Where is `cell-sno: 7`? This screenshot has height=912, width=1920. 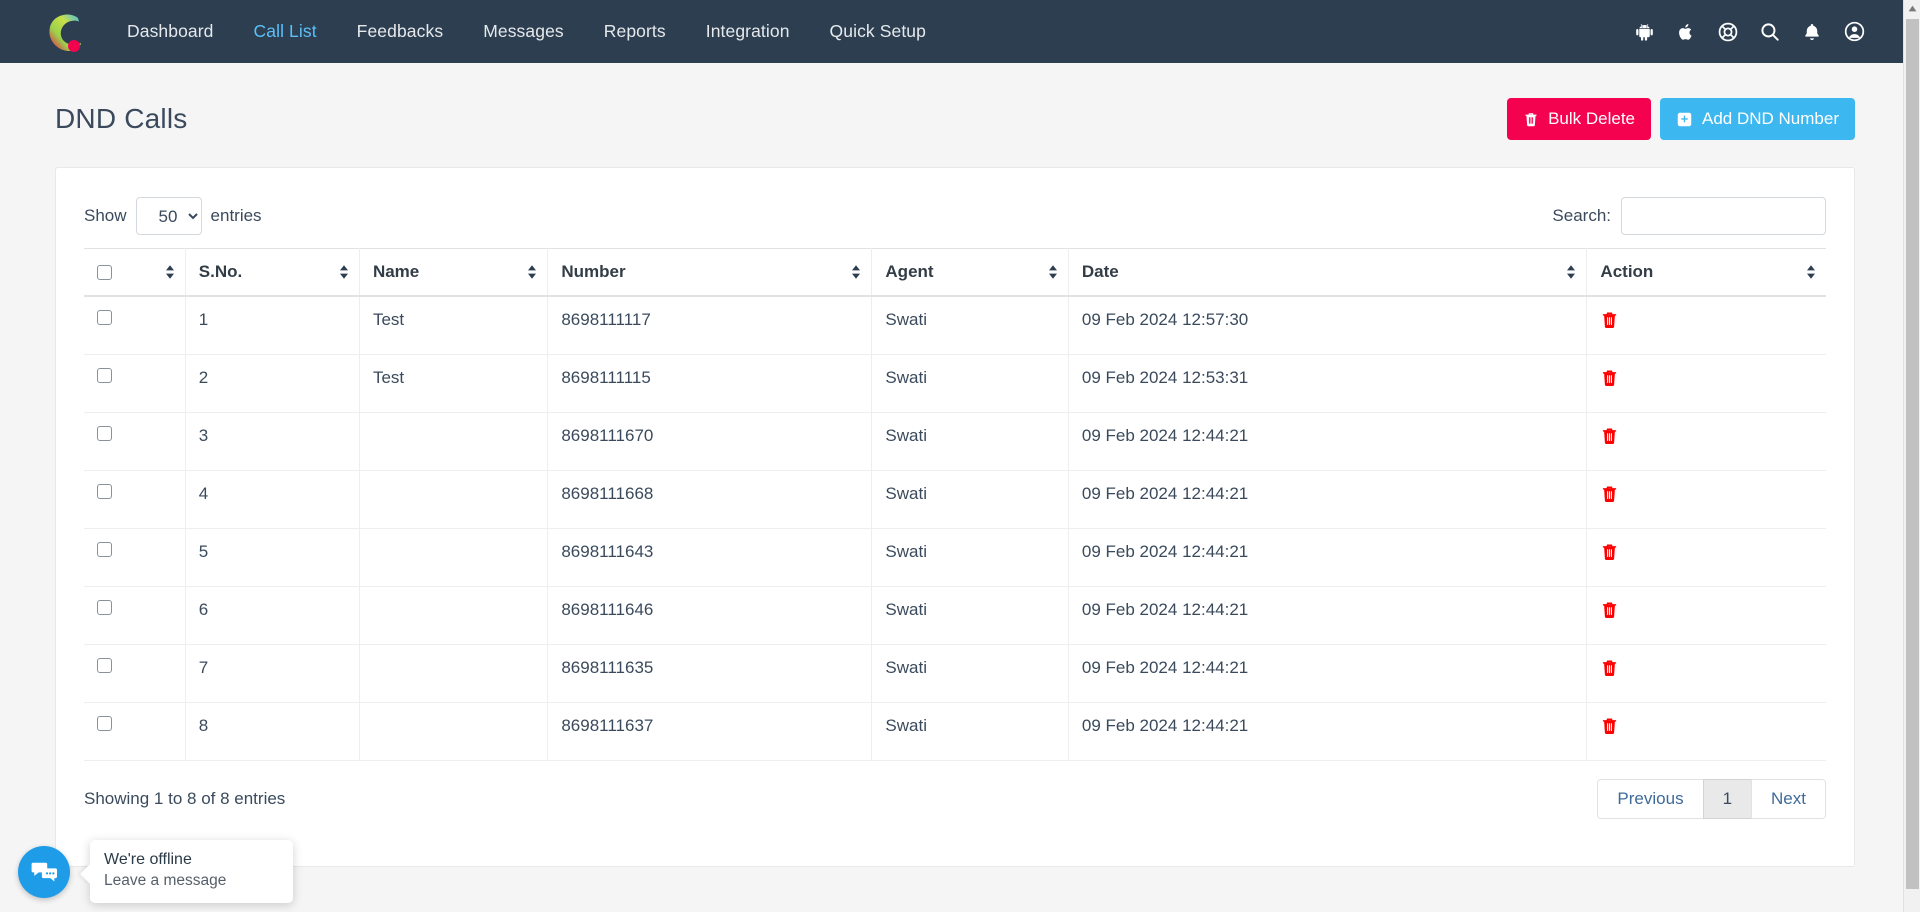 cell-sno: 7 is located at coordinates (272, 673).